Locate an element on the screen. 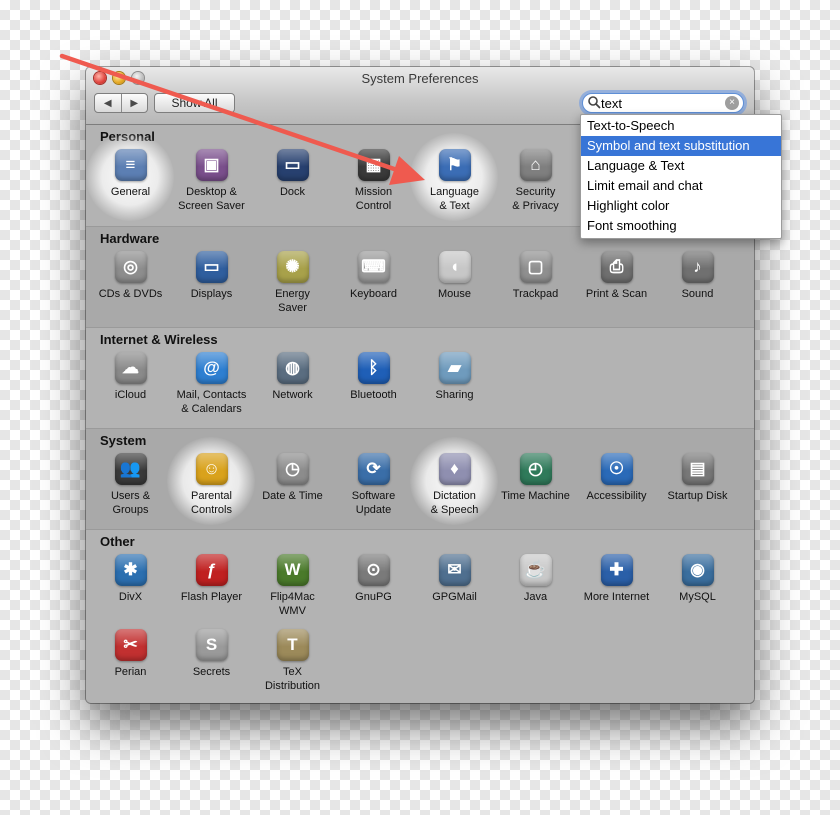 The image size is (840, 815). pane-label: CDs & DVDs is located at coordinates (130, 294).